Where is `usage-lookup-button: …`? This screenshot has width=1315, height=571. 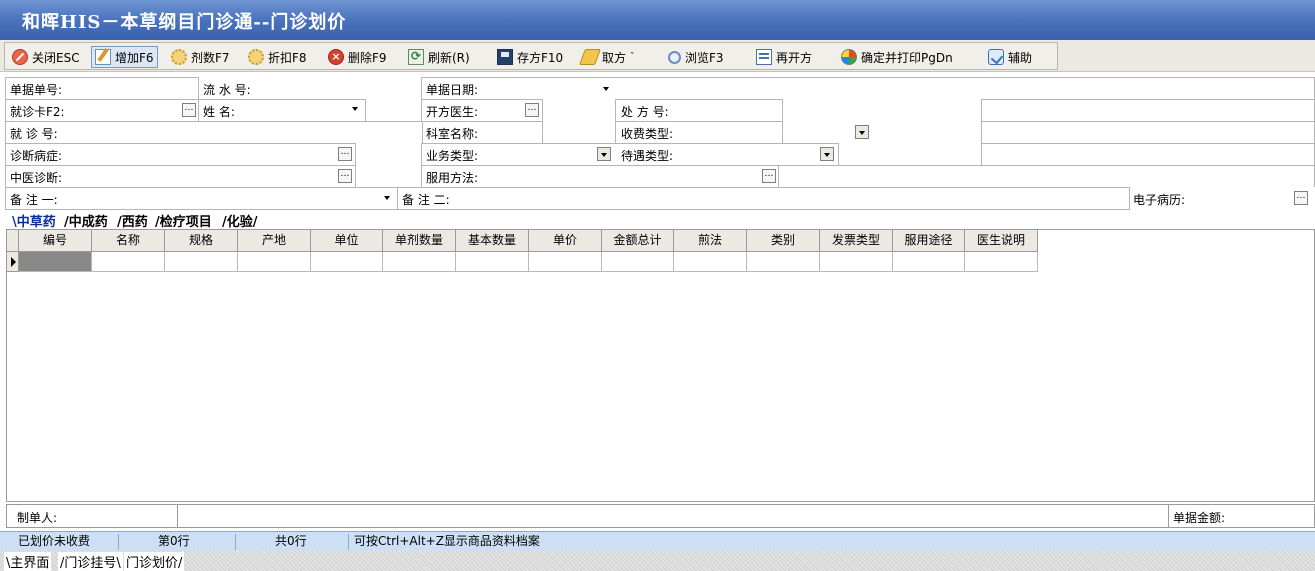
usage-lookup-button: … is located at coordinates (769, 176).